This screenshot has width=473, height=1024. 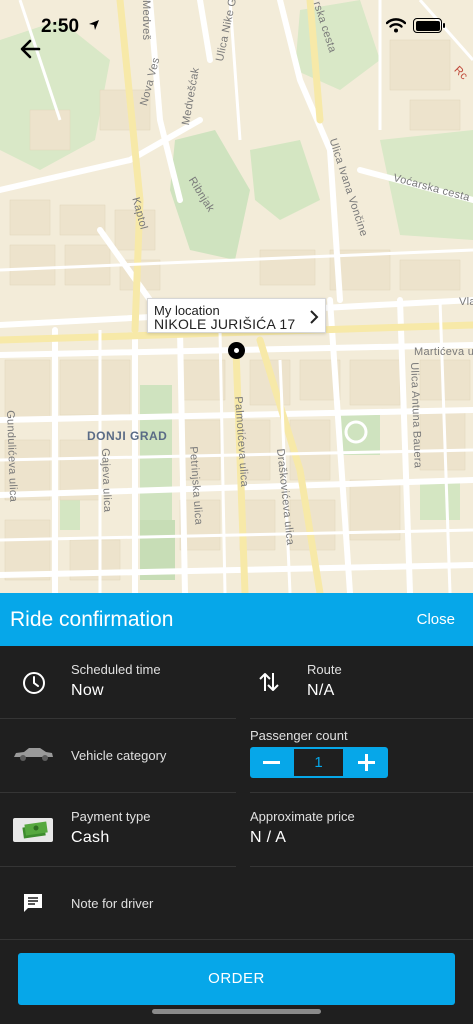 What do you see at coordinates (87, 690) in the screenshot?
I see `scheduled-time-value: Now` at bounding box center [87, 690].